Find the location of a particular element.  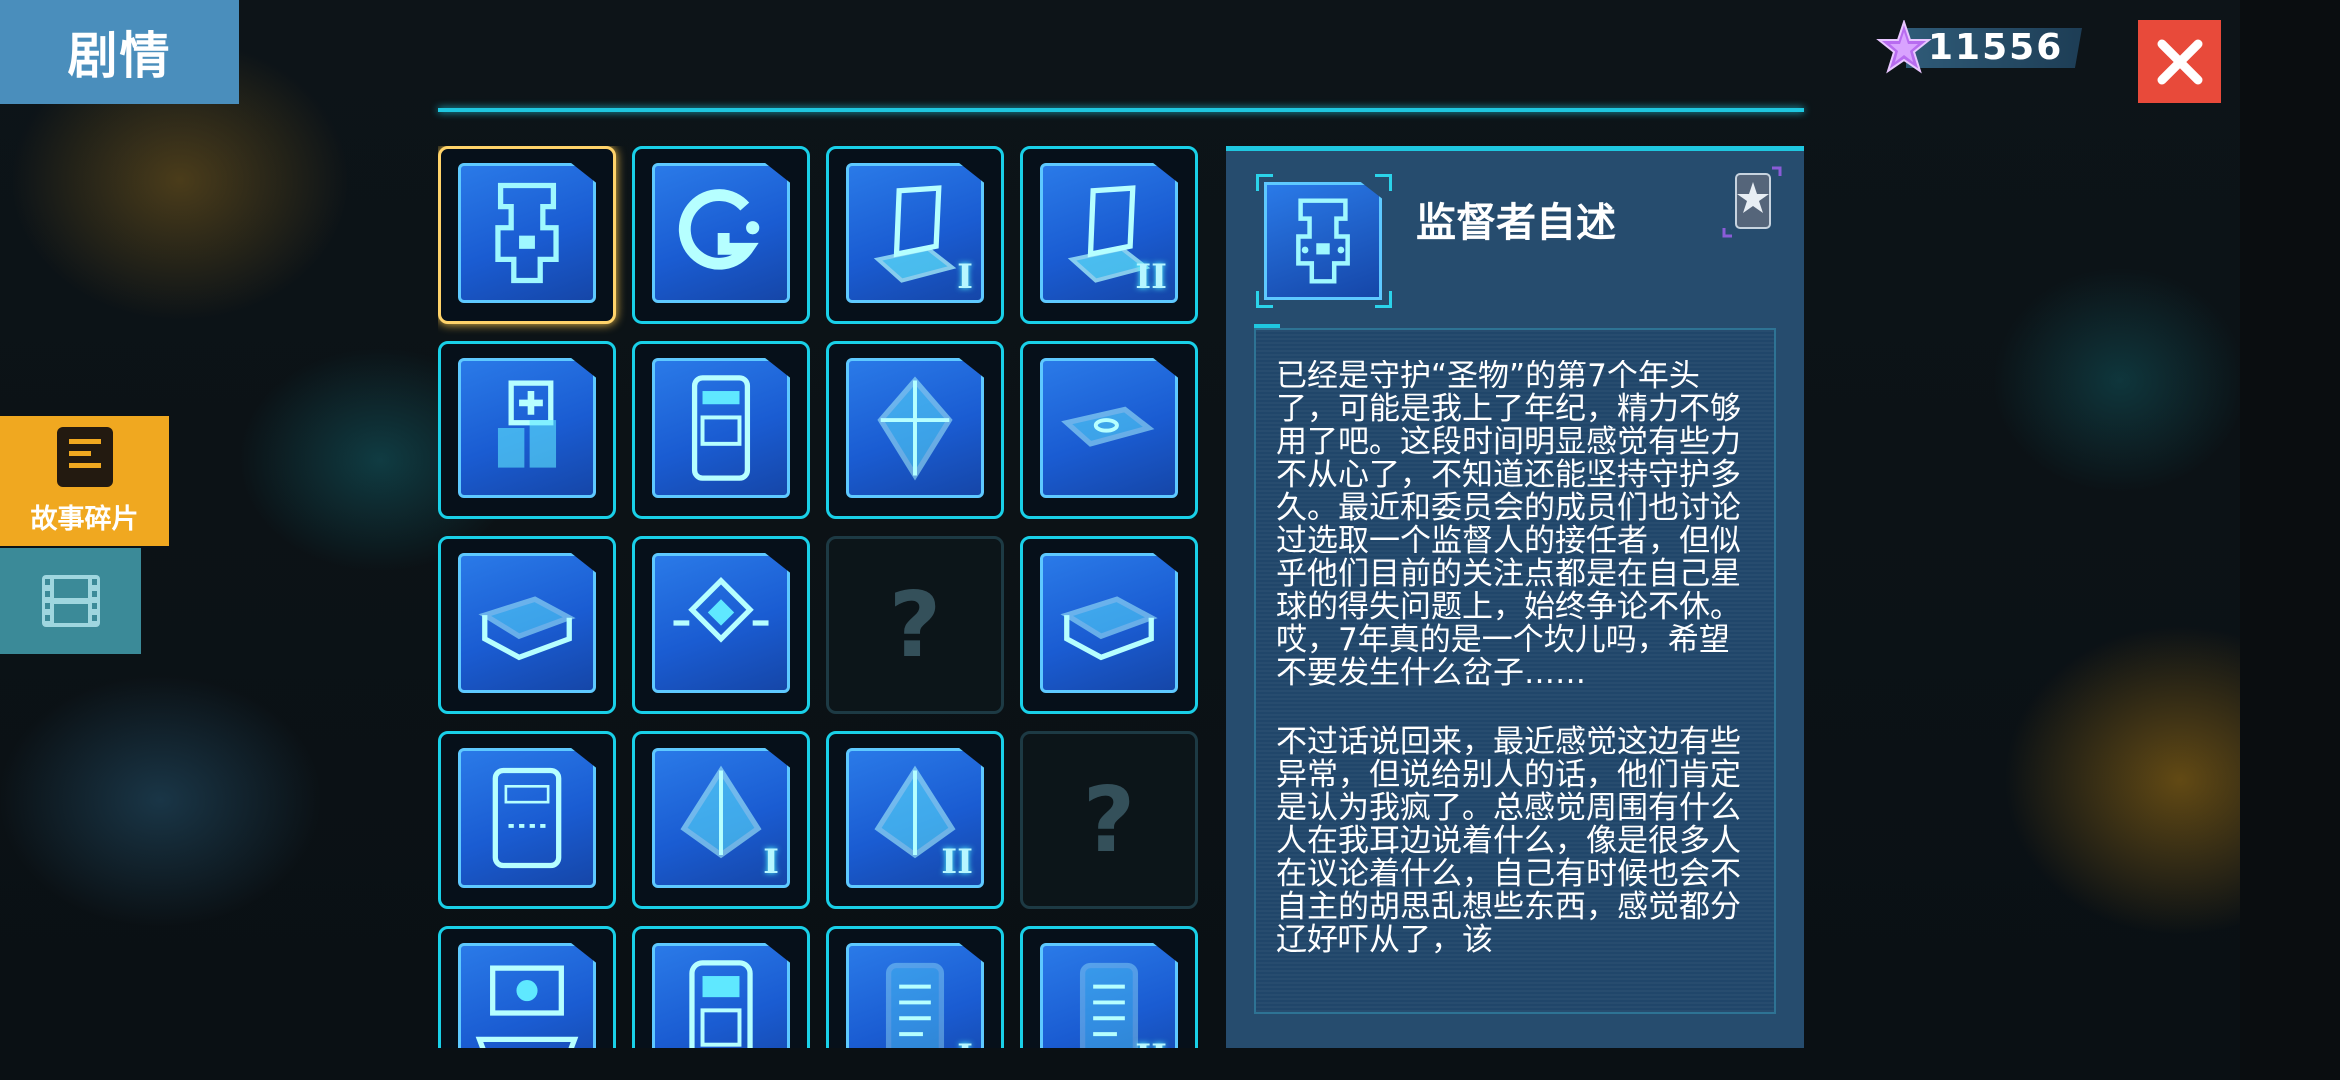

close-icon is located at coordinates (2179, 61).